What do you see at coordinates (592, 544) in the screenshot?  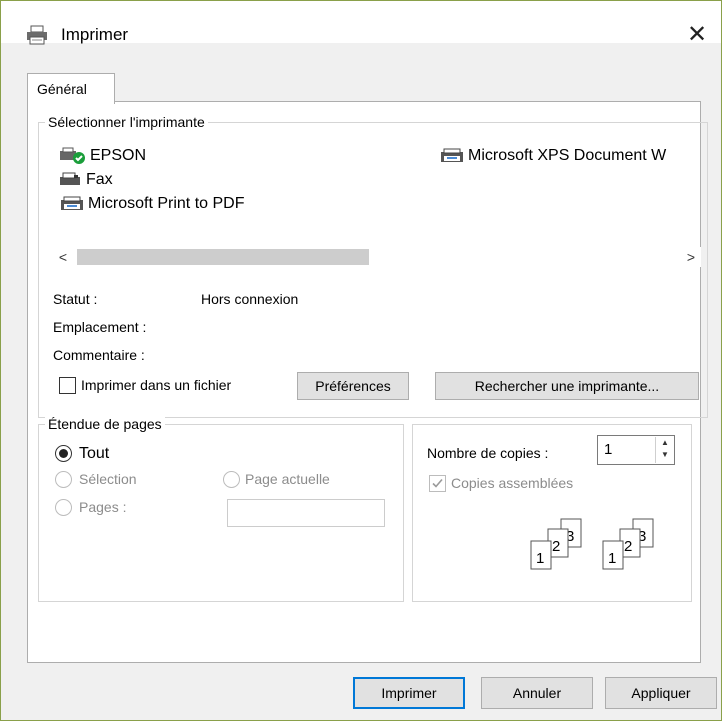 I see `collate-illustration-icon: 3 2 1 3 2 1` at bounding box center [592, 544].